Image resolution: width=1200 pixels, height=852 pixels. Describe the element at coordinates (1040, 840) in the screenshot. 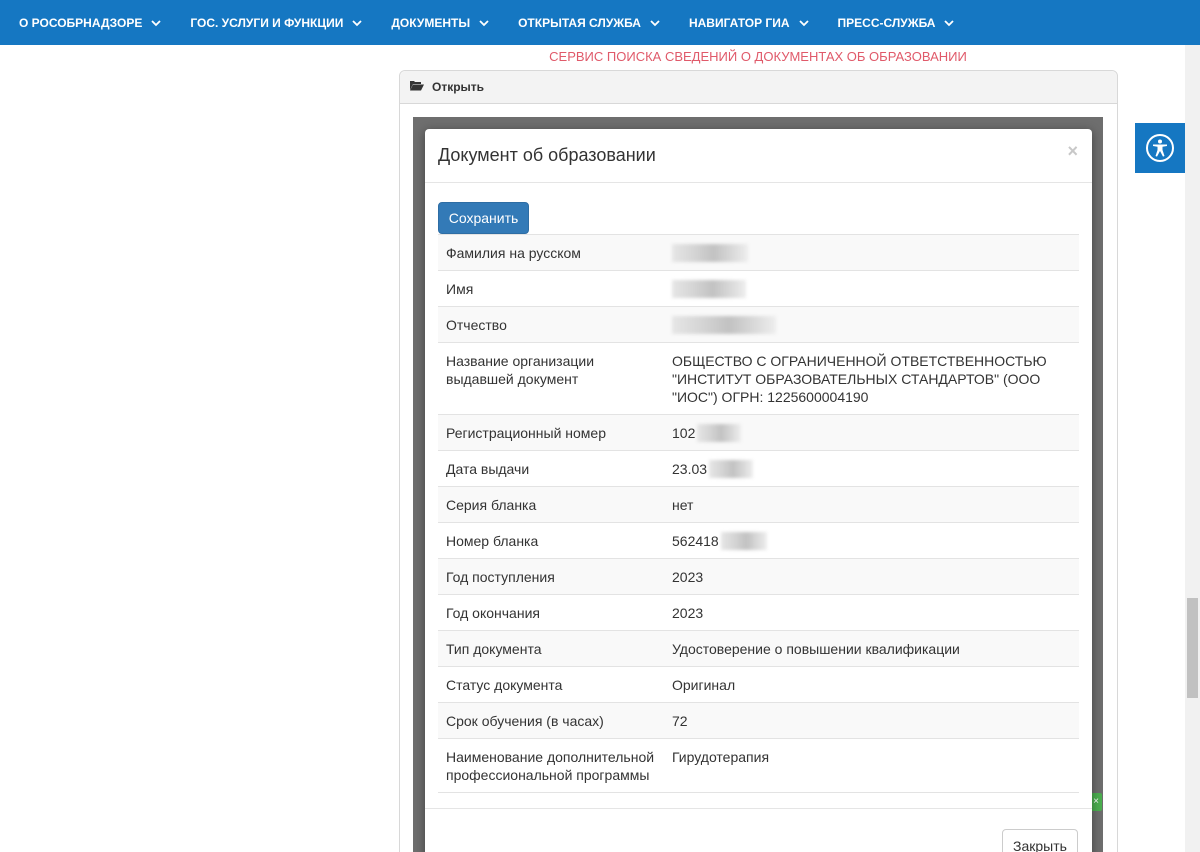

I see `close-button: Закрыть` at that location.